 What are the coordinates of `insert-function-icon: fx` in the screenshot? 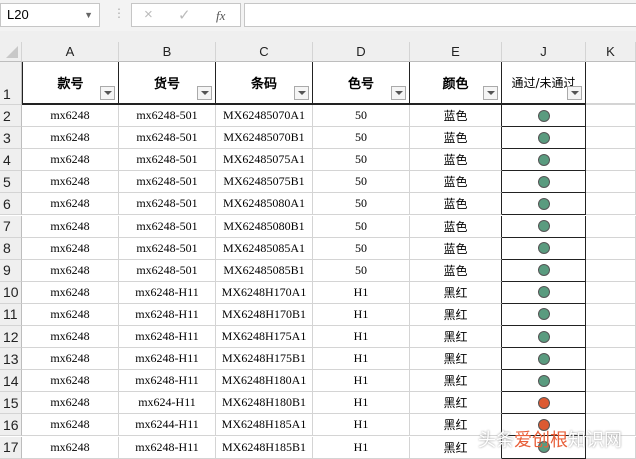 It's located at (220, 16).